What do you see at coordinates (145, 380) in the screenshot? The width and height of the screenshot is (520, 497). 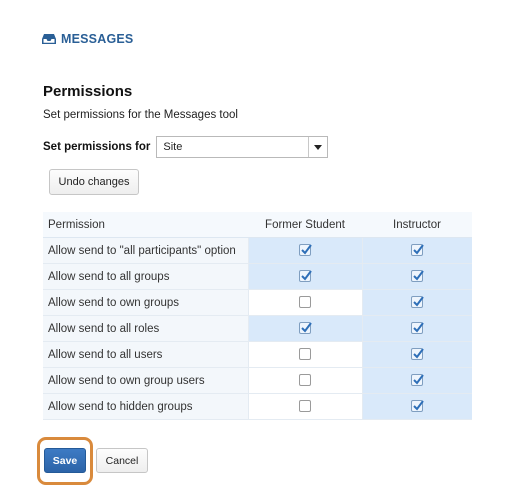 I see `permission-label: Allow send to own group users` at bounding box center [145, 380].